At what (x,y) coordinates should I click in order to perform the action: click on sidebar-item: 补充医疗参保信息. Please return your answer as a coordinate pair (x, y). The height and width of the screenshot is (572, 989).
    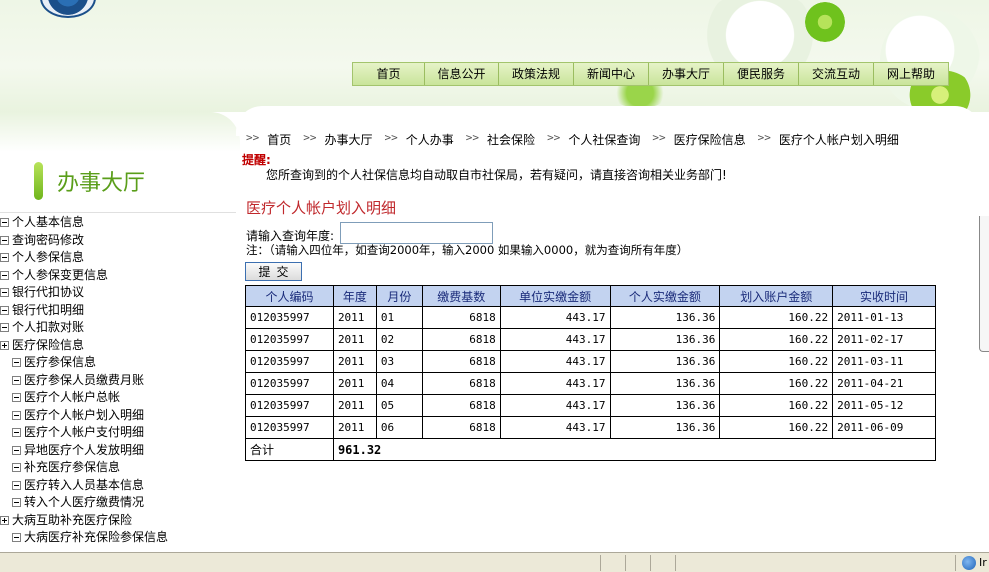
    Looking at the image, I should click on (84, 468).